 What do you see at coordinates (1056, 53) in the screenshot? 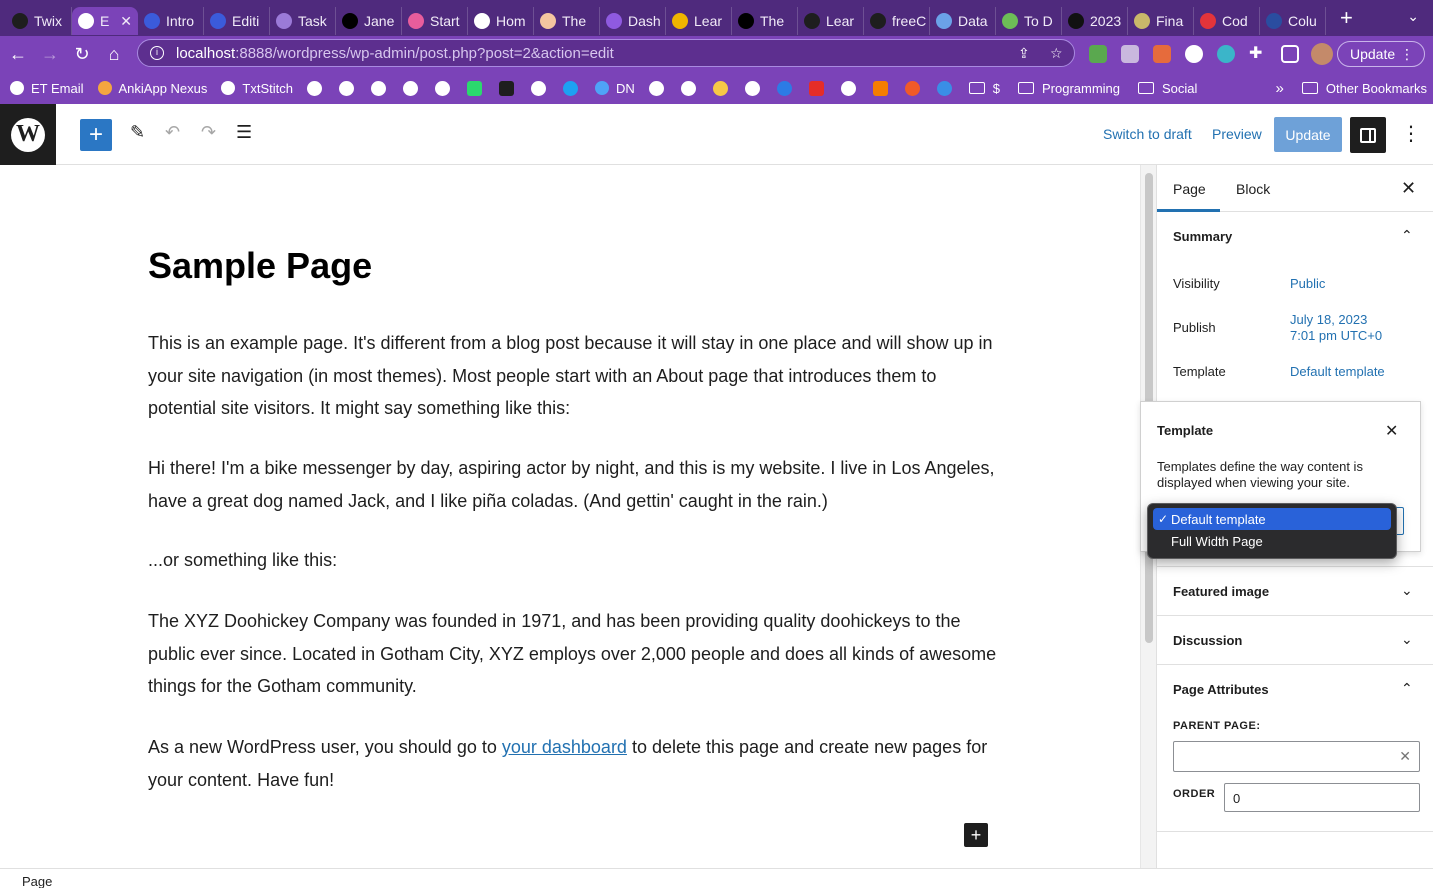
I see `bookmark-star-icon: ☆` at bounding box center [1056, 53].